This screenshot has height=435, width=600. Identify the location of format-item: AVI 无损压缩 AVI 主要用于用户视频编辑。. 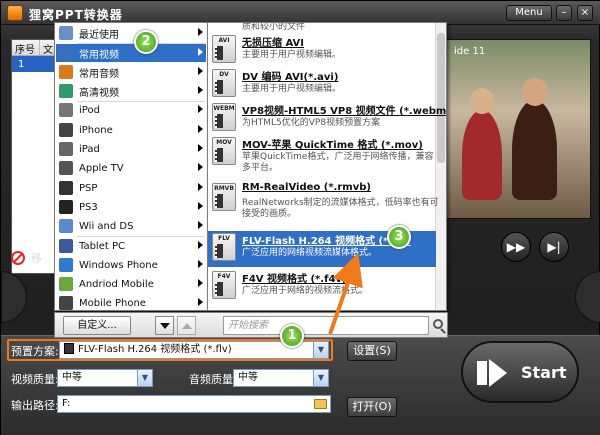
(322, 49).